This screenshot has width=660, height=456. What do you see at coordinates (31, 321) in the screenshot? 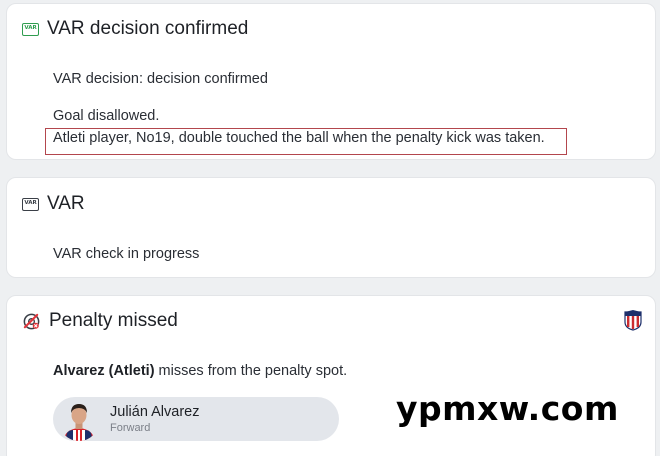
I see `penalty-missed-icon` at bounding box center [31, 321].